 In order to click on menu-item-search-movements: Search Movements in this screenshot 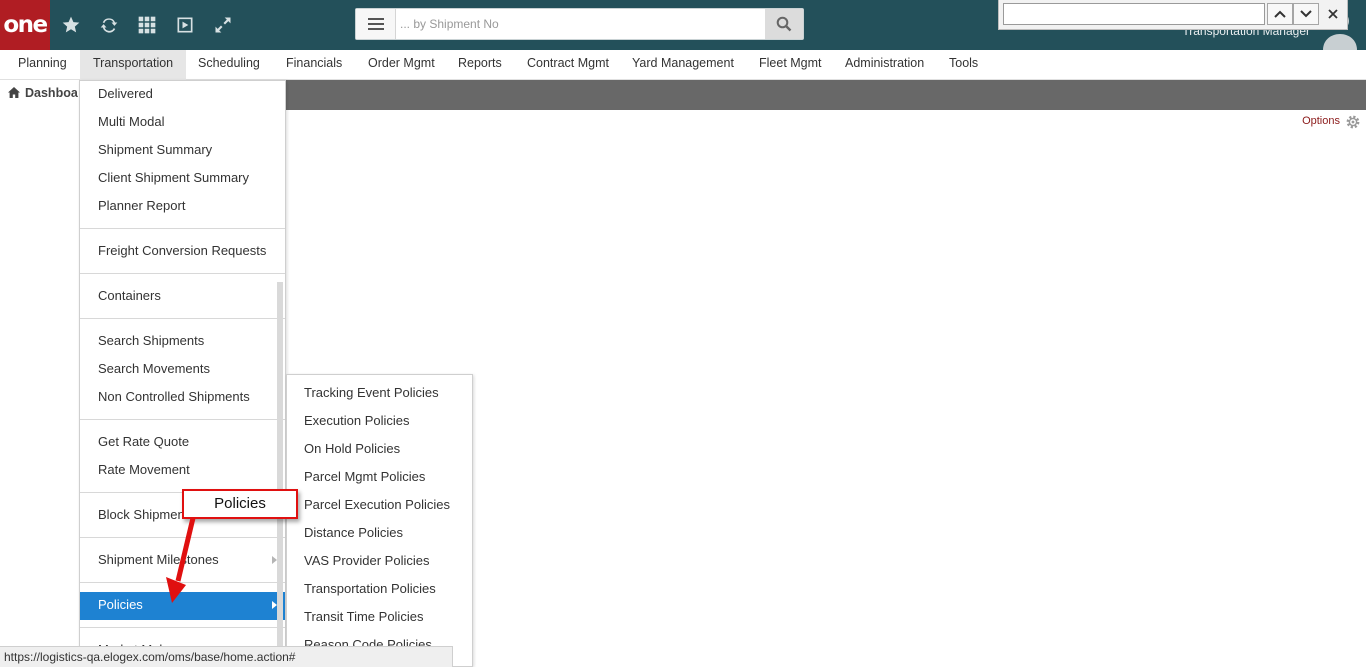, I will do `click(182, 370)`.